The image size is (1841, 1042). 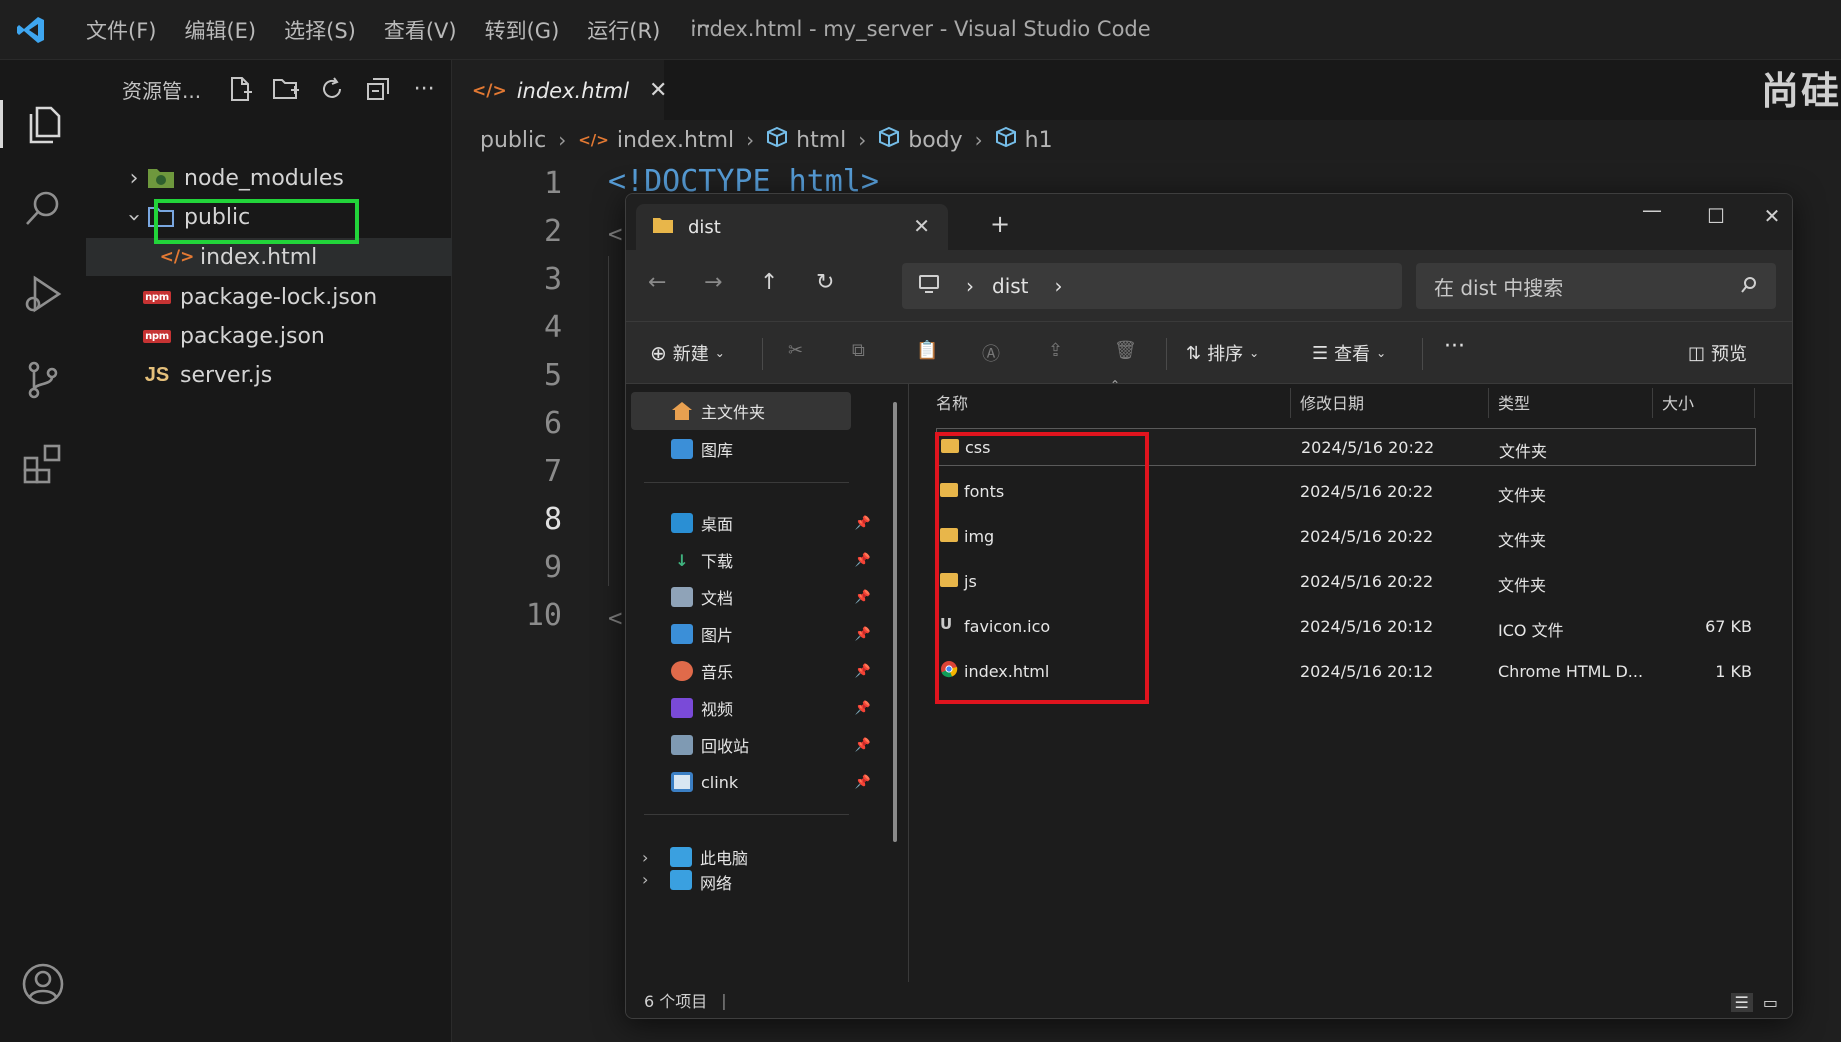 What do you see at coordinates (657, 282) in the screenshot?
I see `back-icon: ←` at bounding box center [657, 282].